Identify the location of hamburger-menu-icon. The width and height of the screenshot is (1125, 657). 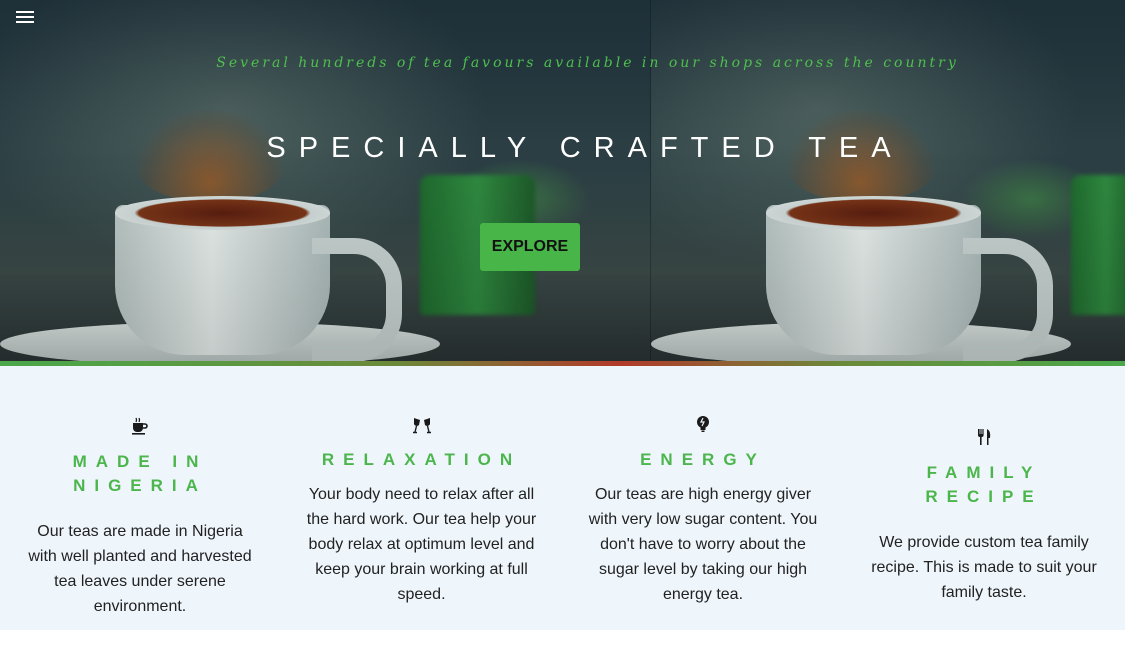
(25, 18).